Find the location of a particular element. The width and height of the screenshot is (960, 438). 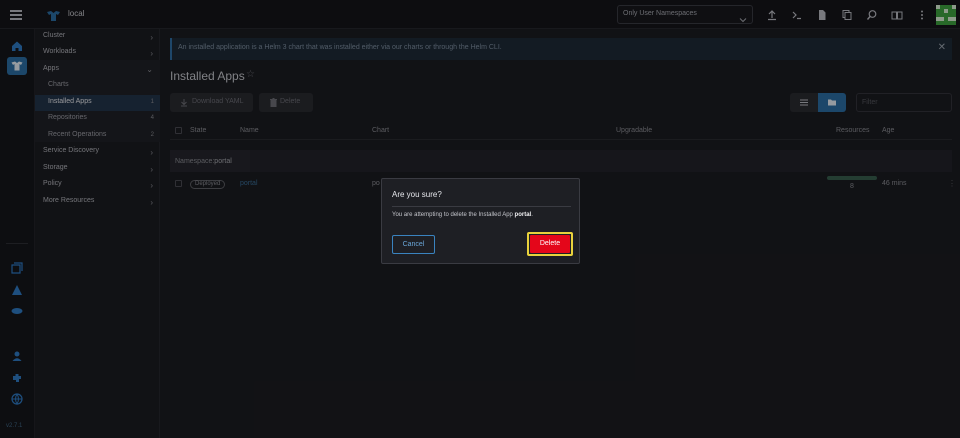

confirm-delete-label: Delete is located at coordinates (550, 243).